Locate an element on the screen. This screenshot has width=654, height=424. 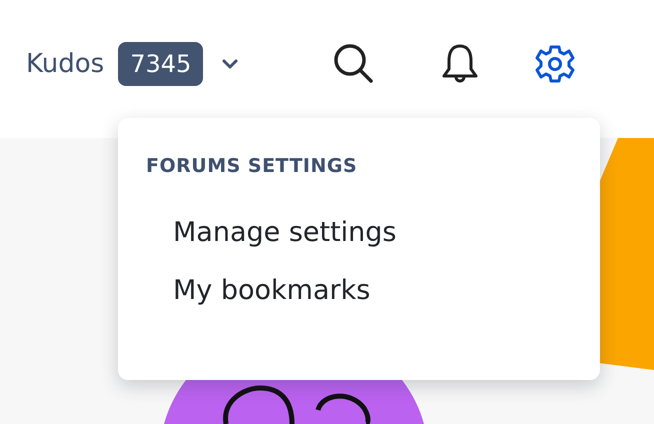
kudos-label: Kudos is located at coordinates (65, 64).